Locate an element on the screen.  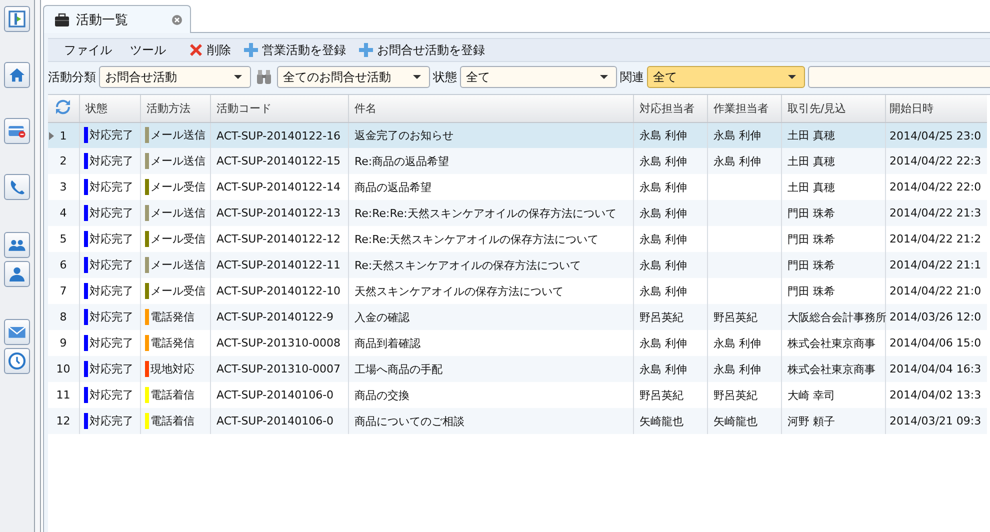
menu-item: ツール is located at coordinates (153, 50).